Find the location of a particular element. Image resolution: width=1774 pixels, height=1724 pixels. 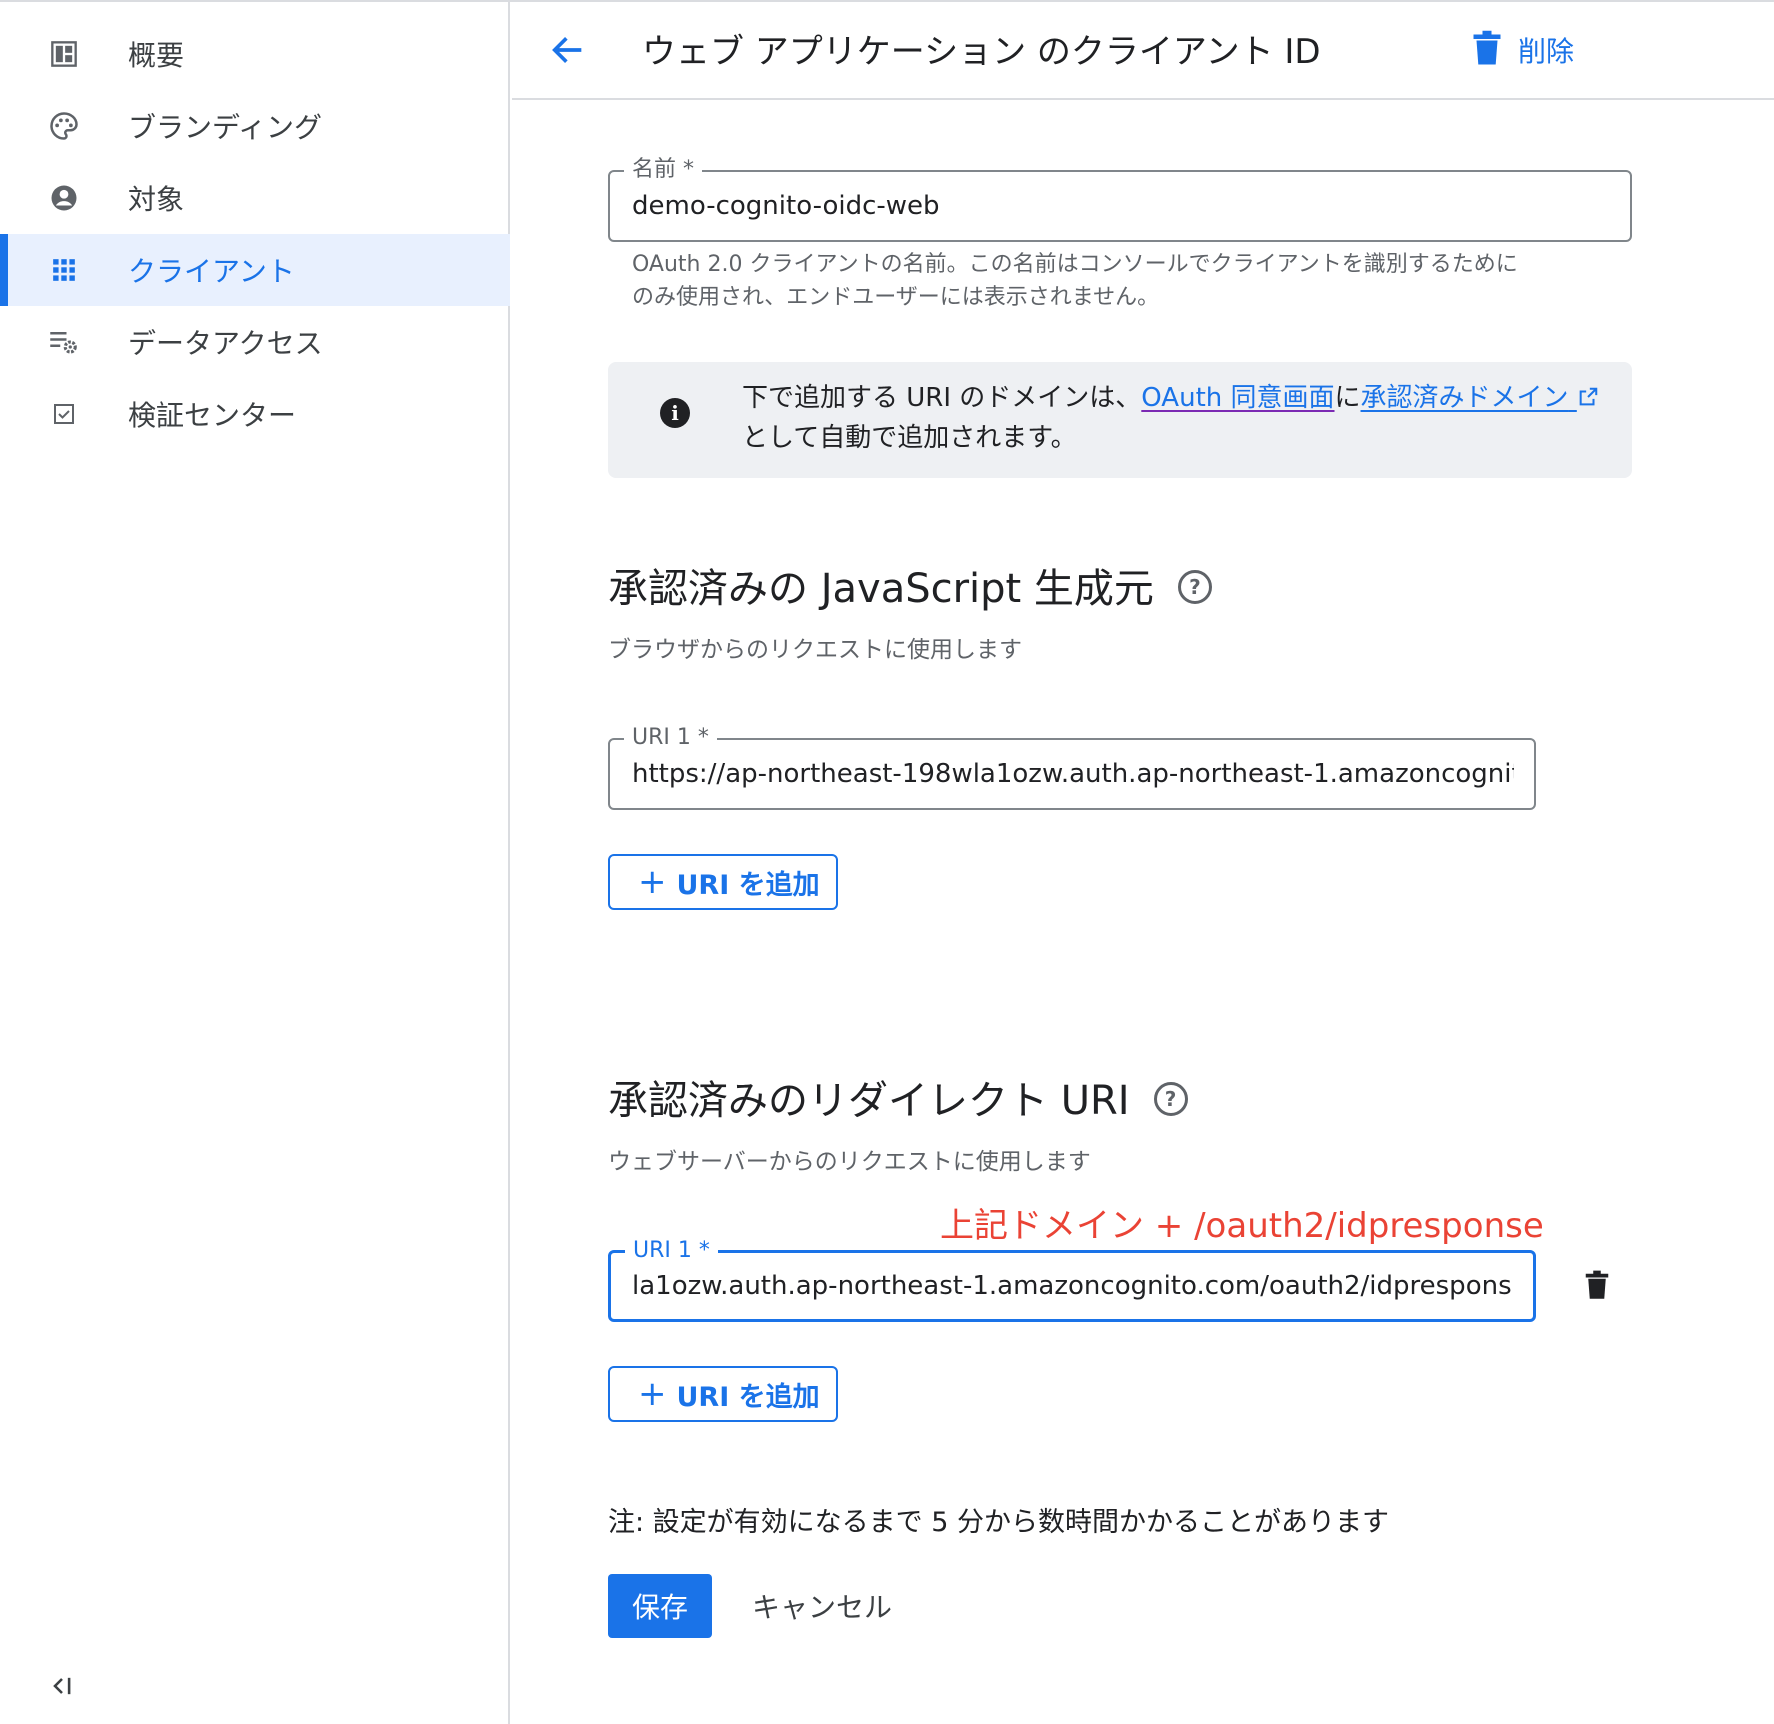

collapse-sidebar-icon is located at coordinates (64, 1688).